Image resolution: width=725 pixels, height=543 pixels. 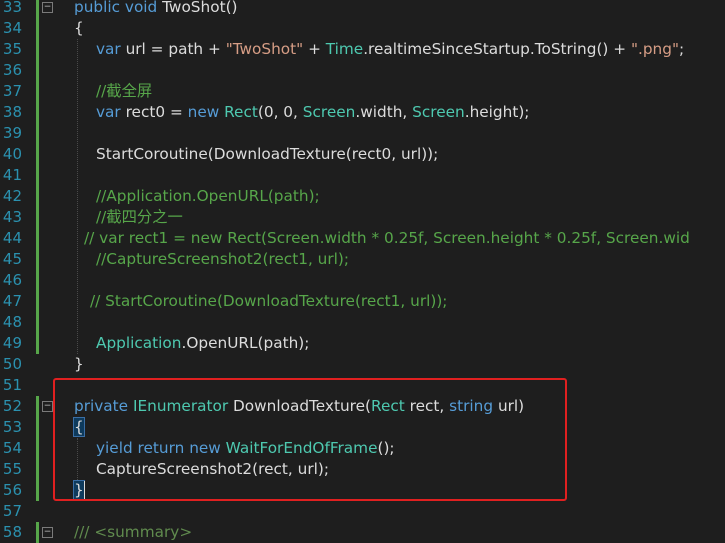 I want to click on line-number: 35, so click(x=12, y=49).